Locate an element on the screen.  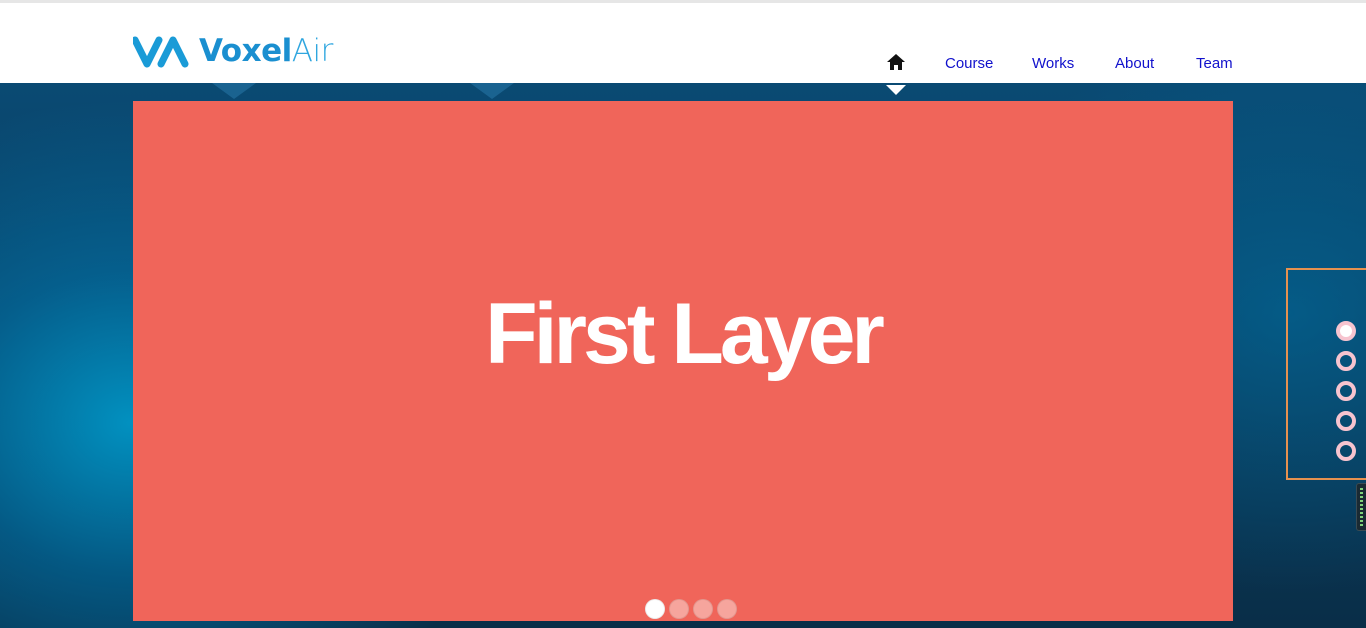
nav-item-works: Works is located at coordinates (1053, 63).